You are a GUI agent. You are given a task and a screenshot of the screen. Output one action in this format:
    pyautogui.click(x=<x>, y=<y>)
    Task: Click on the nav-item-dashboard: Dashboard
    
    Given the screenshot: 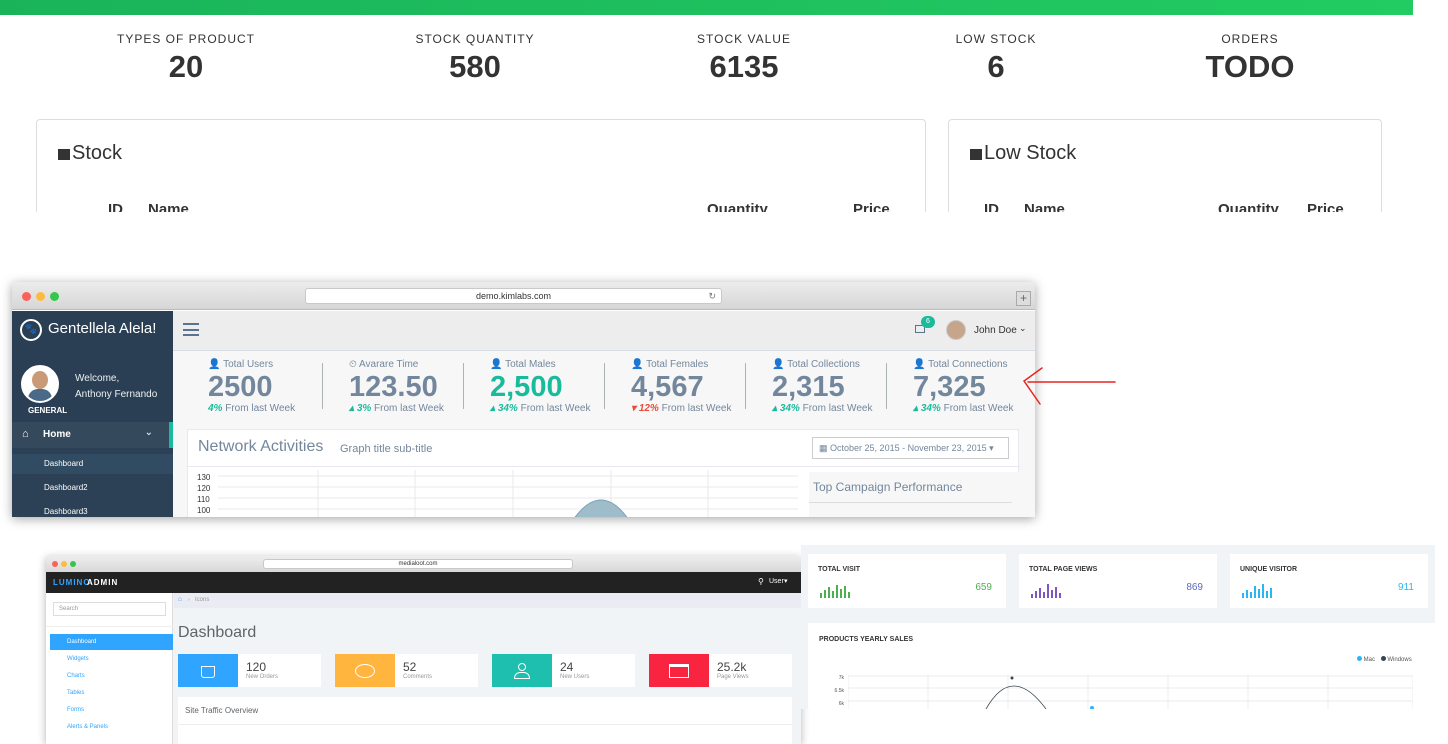 What is the action you would take?
    pyautogui.click(x=92, y=464)
    